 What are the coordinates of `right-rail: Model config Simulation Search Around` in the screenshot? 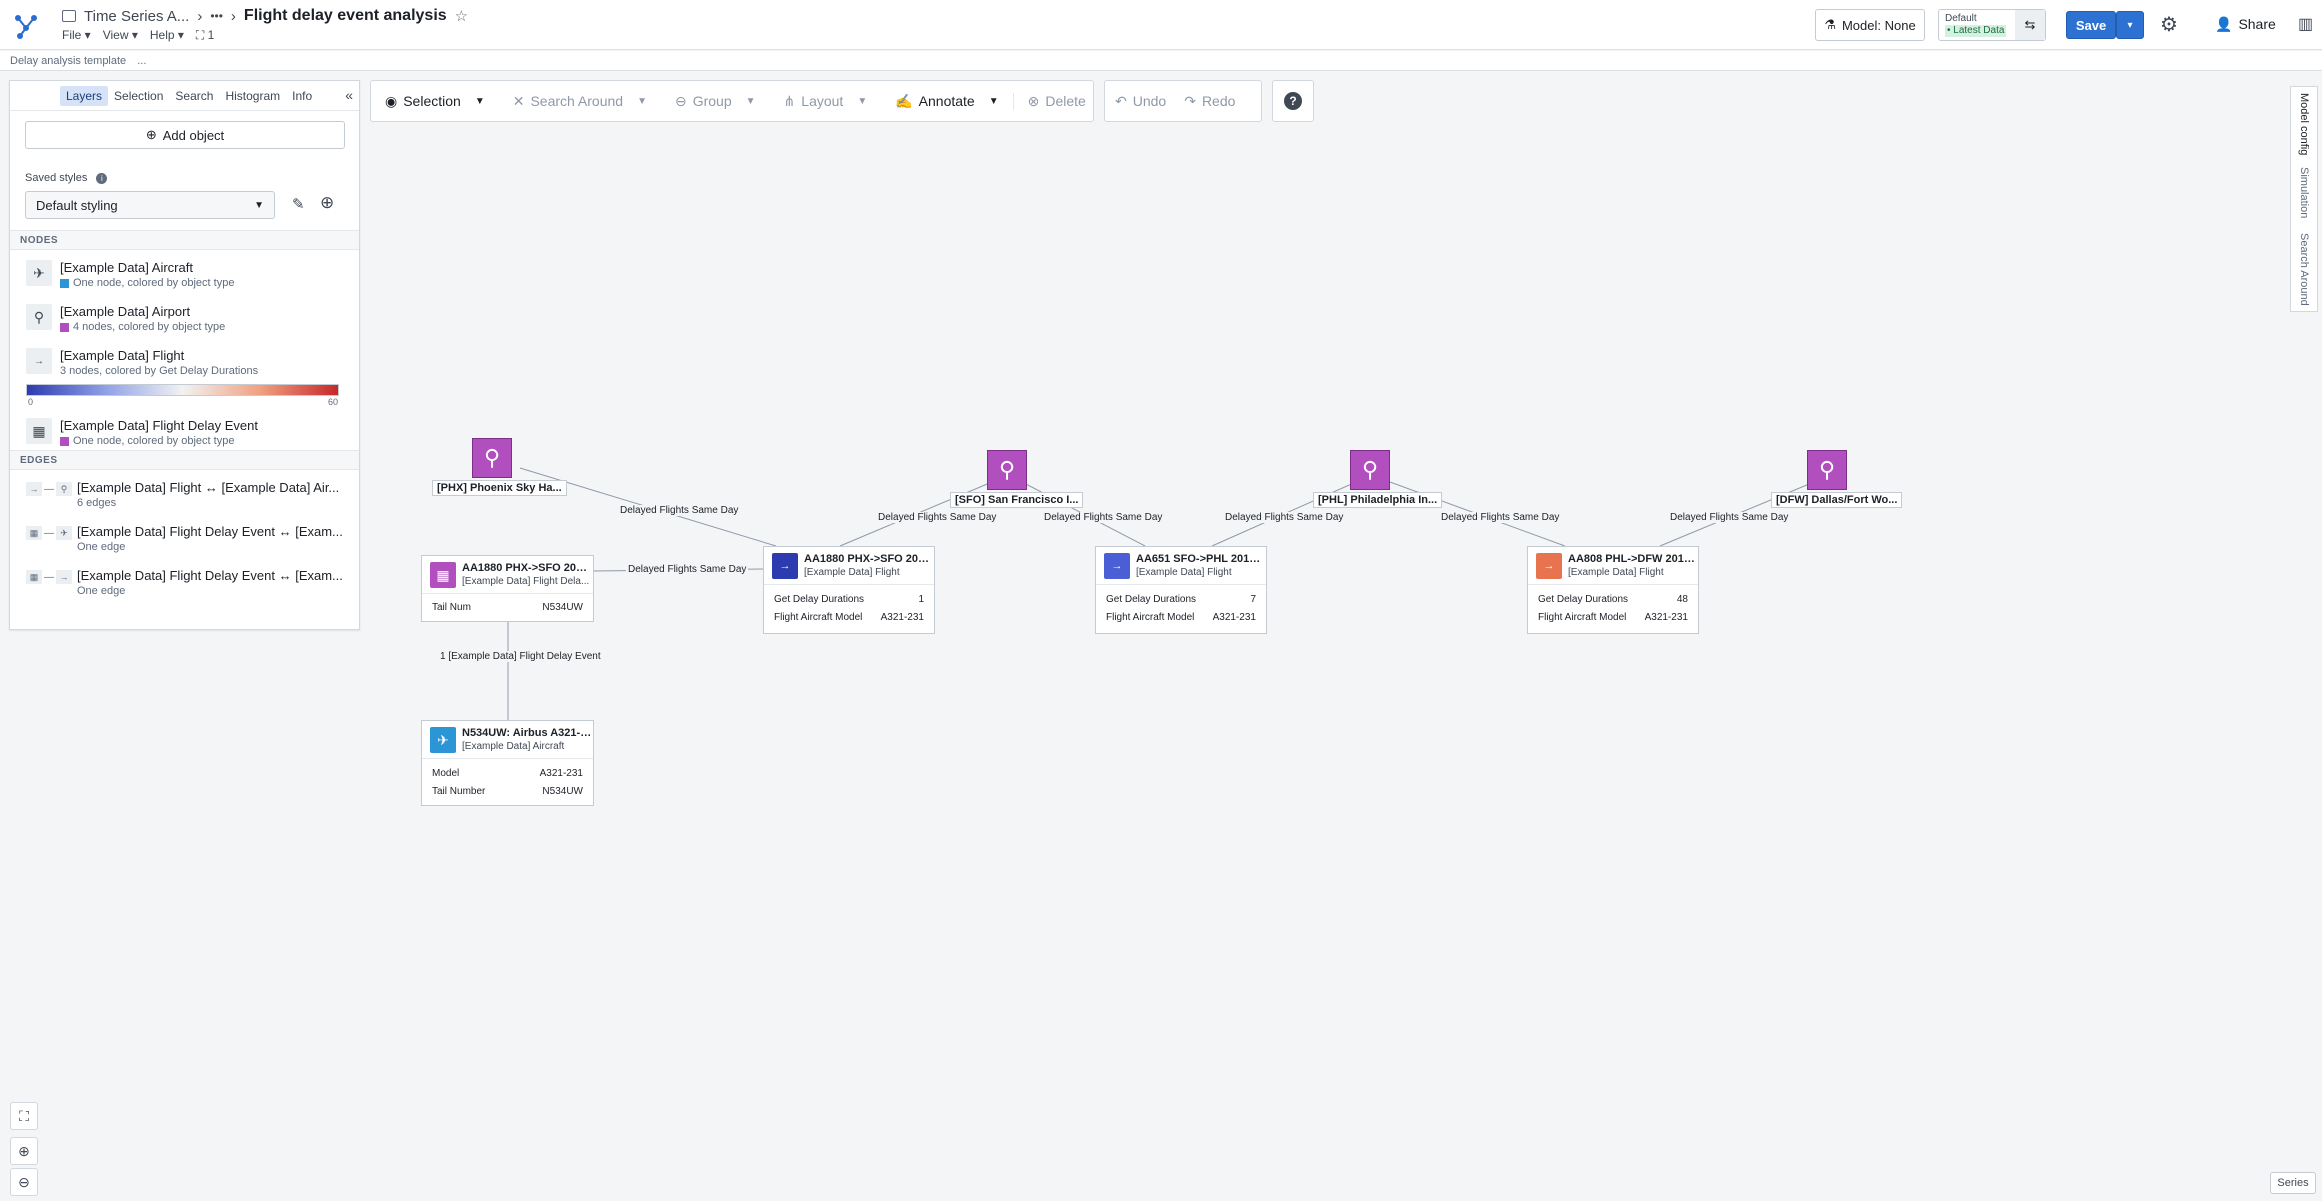 It's located at (2304, 199).